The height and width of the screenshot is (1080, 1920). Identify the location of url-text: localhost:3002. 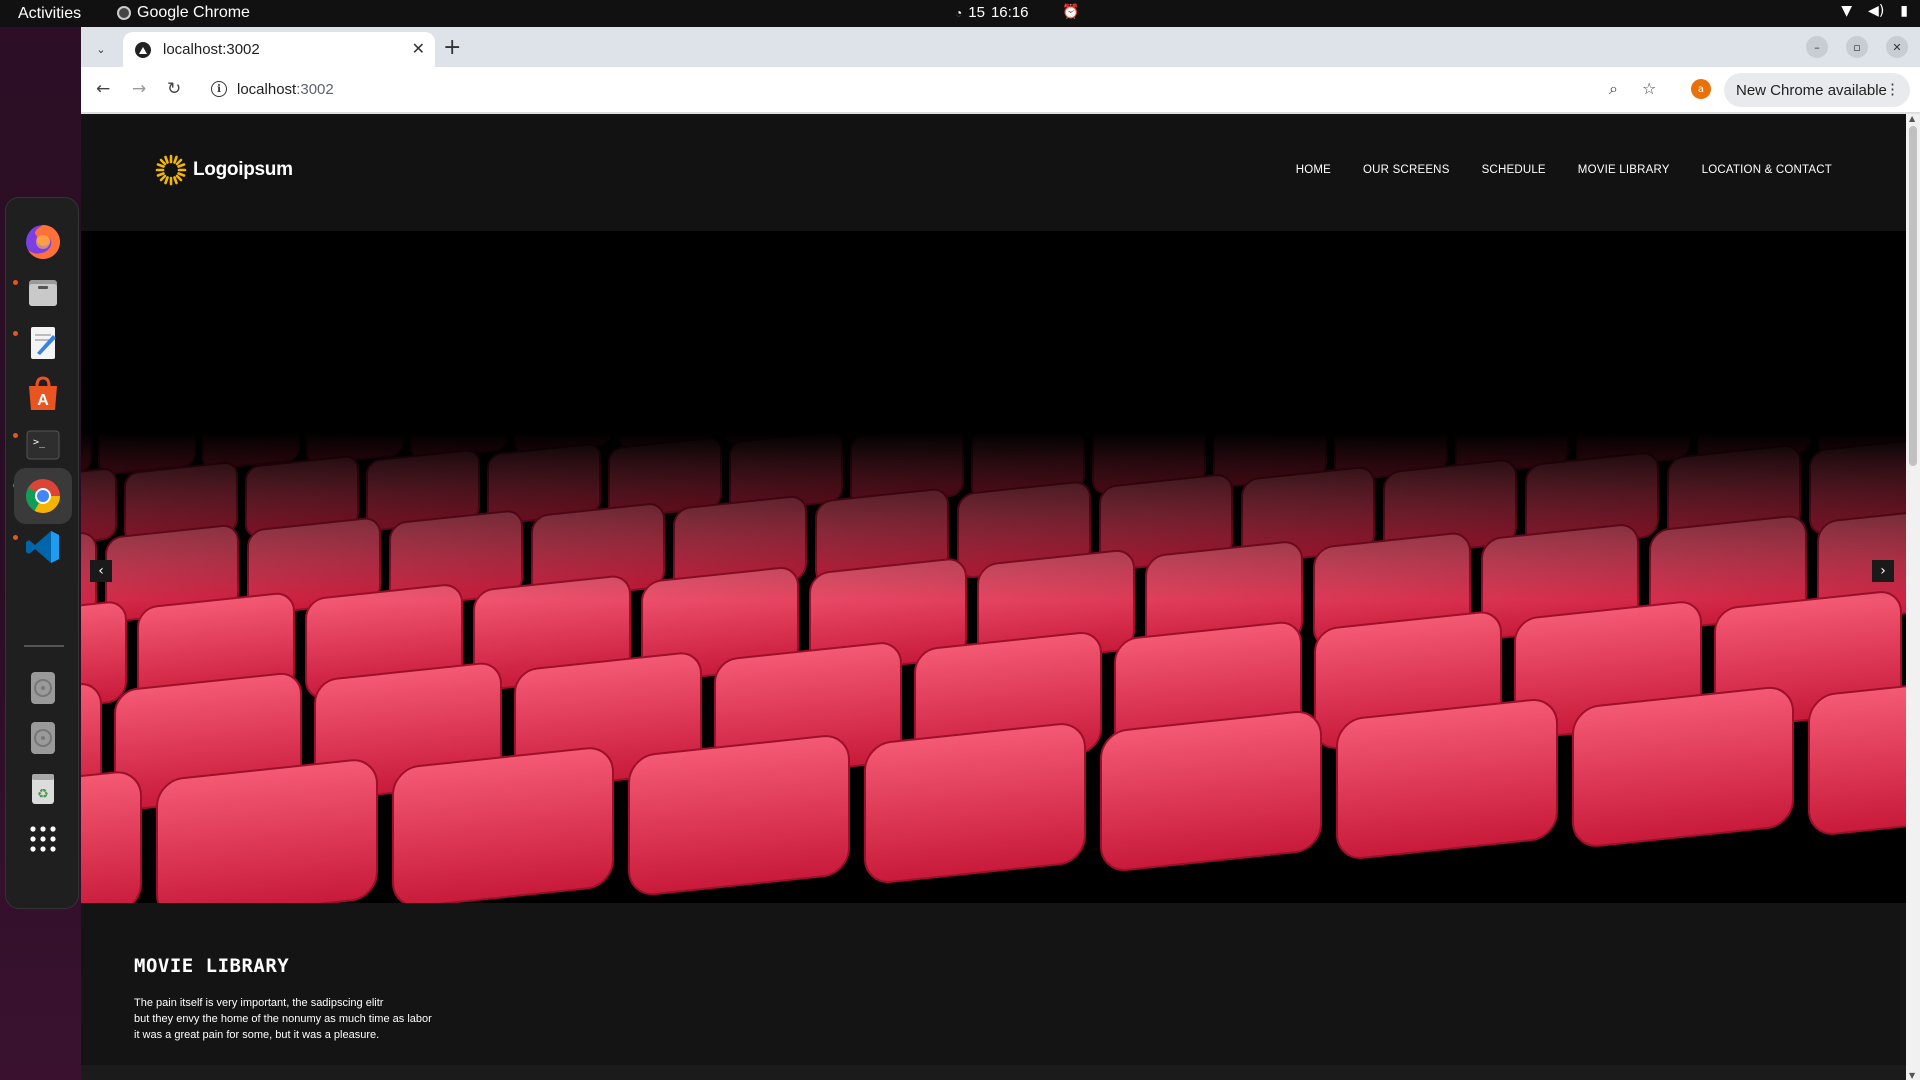
(285, 89).